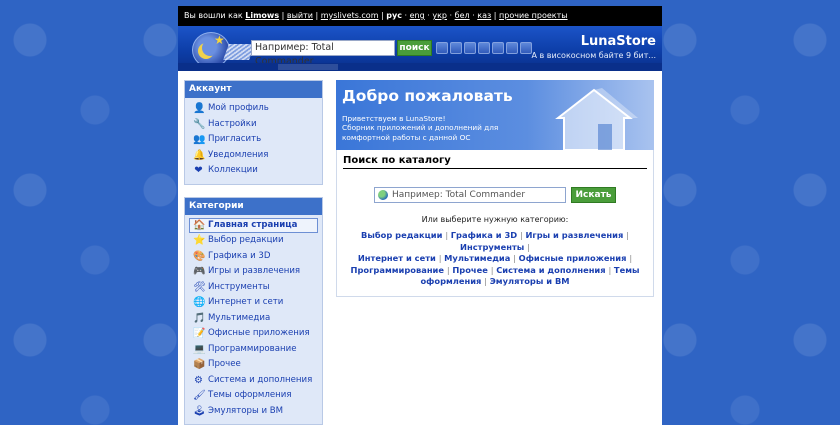 This screenshot has height=425, width=840. What do you see at coordinates (470, 270) in the screenshot?
I see `category-link: Прочее` at bounding box center [470, 270].